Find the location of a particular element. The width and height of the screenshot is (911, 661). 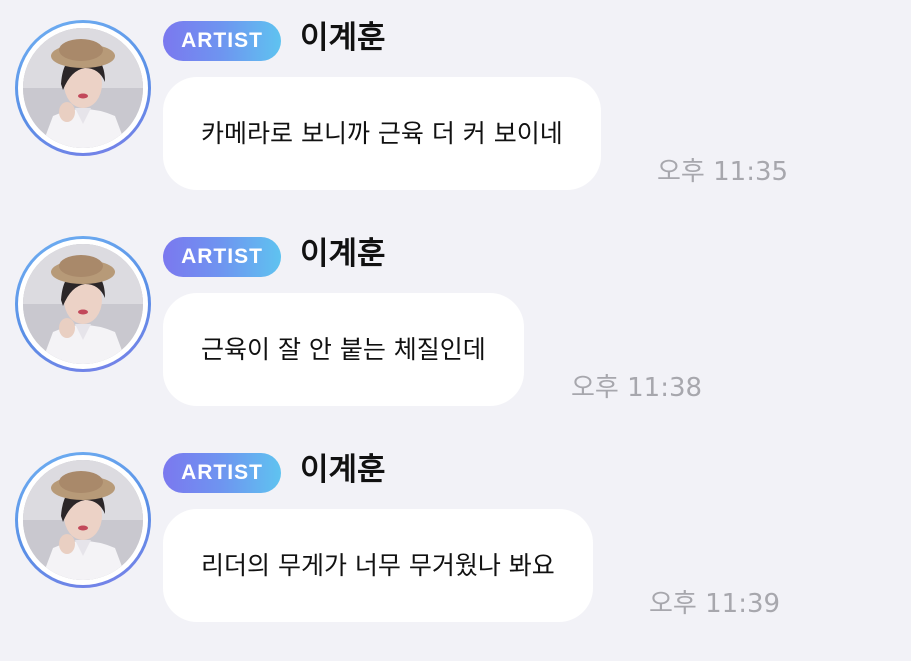

message-bubble: 카메라로 보니까 근육 더 커 보이네 is located at coordinates (382, 133).